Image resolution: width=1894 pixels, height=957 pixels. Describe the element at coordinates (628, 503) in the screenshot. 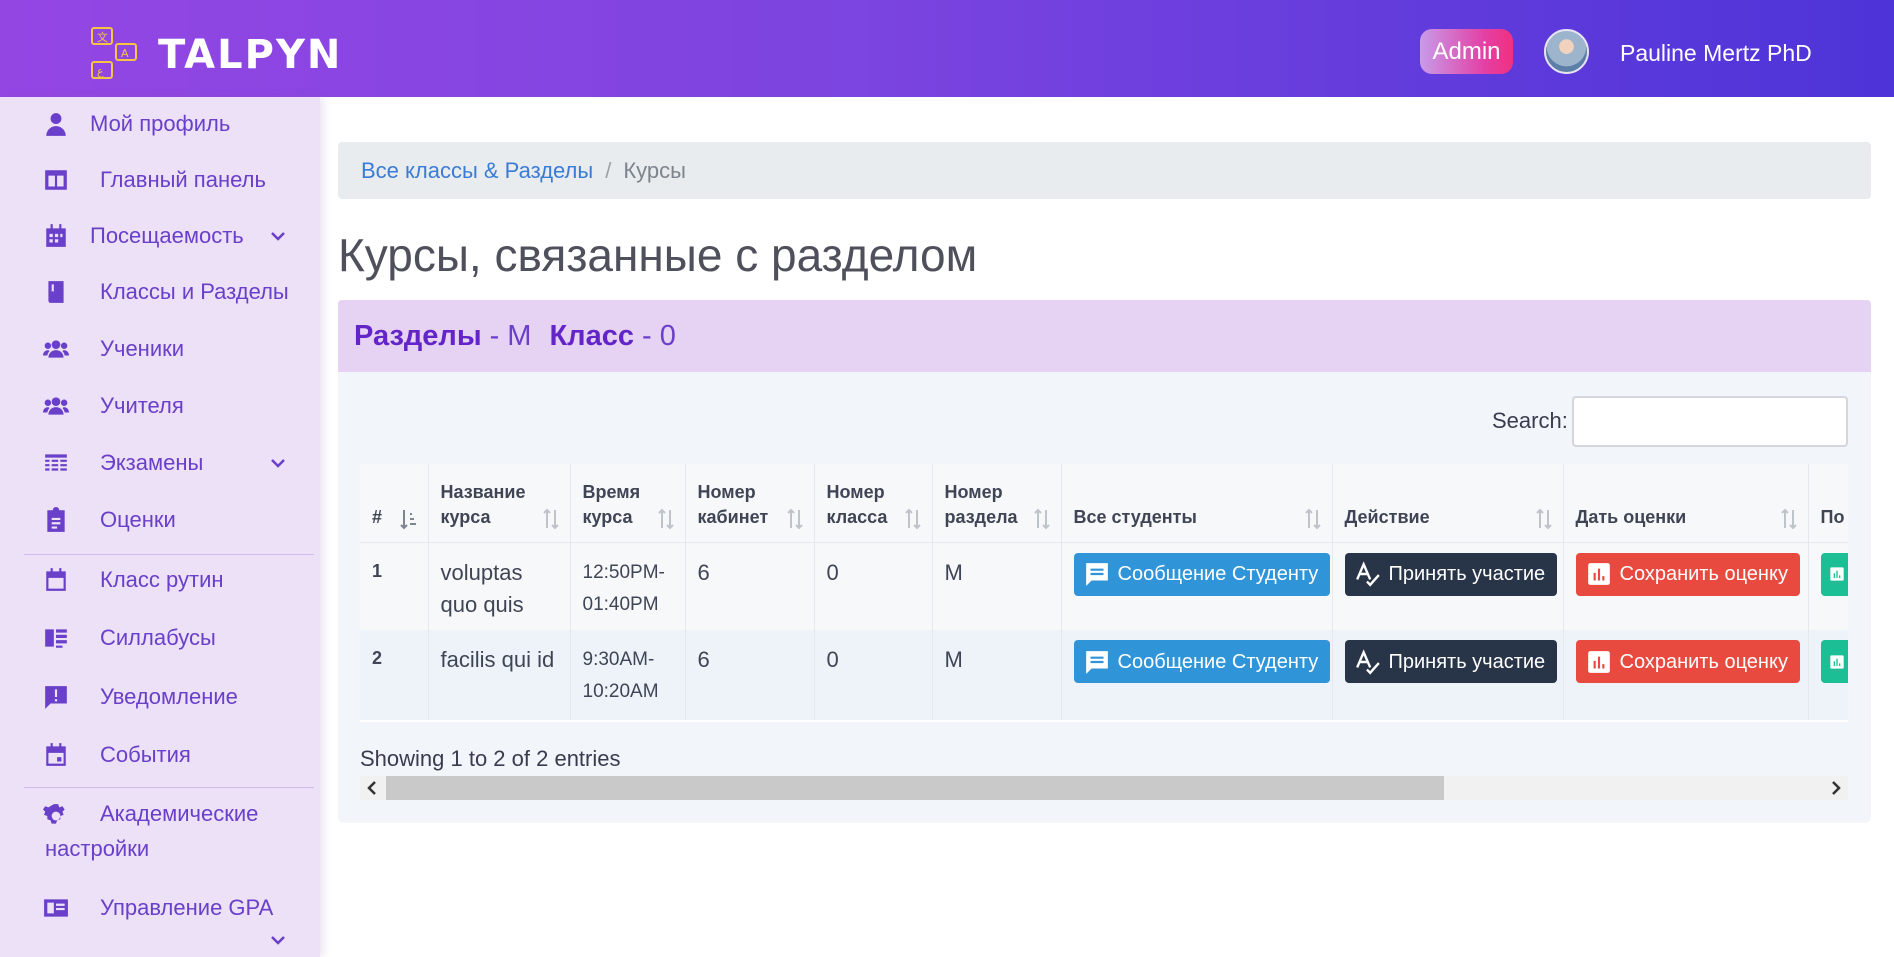

I see `column-header: Время курса` at that location.